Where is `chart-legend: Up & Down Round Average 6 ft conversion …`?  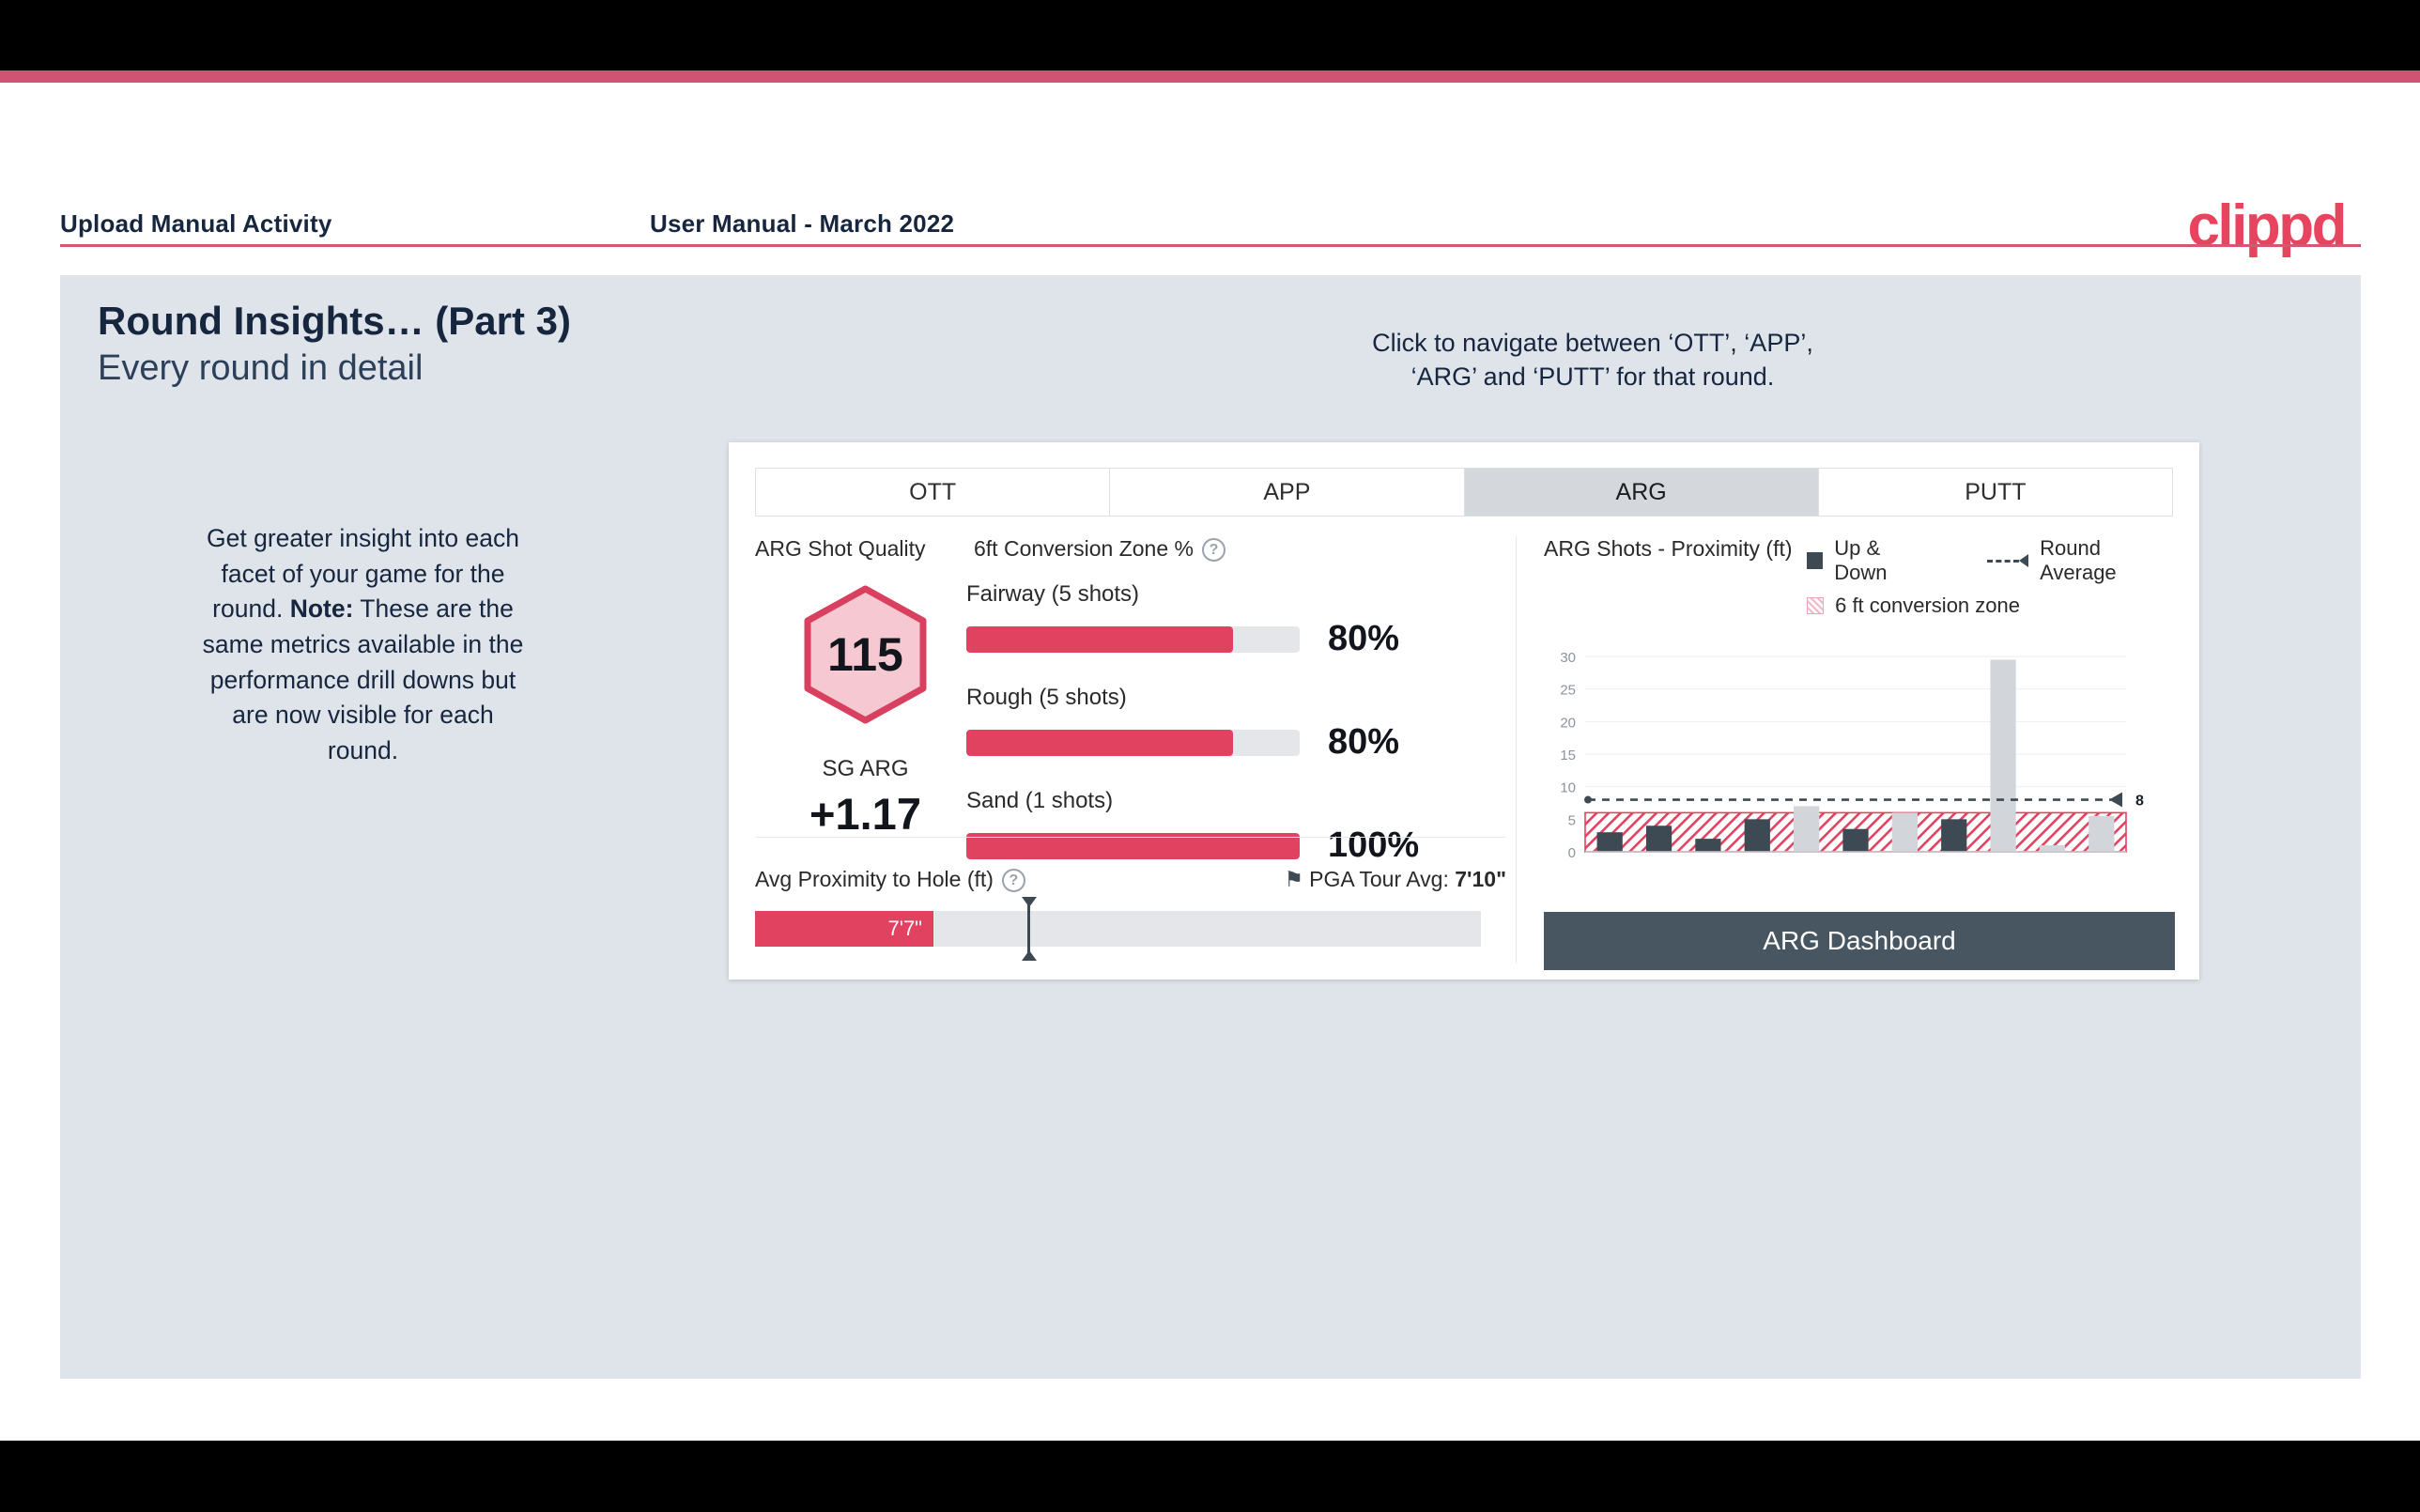
chart-legend: Up & Down Round Average 6 ft conversion … is located at coordinates (1991, 581).